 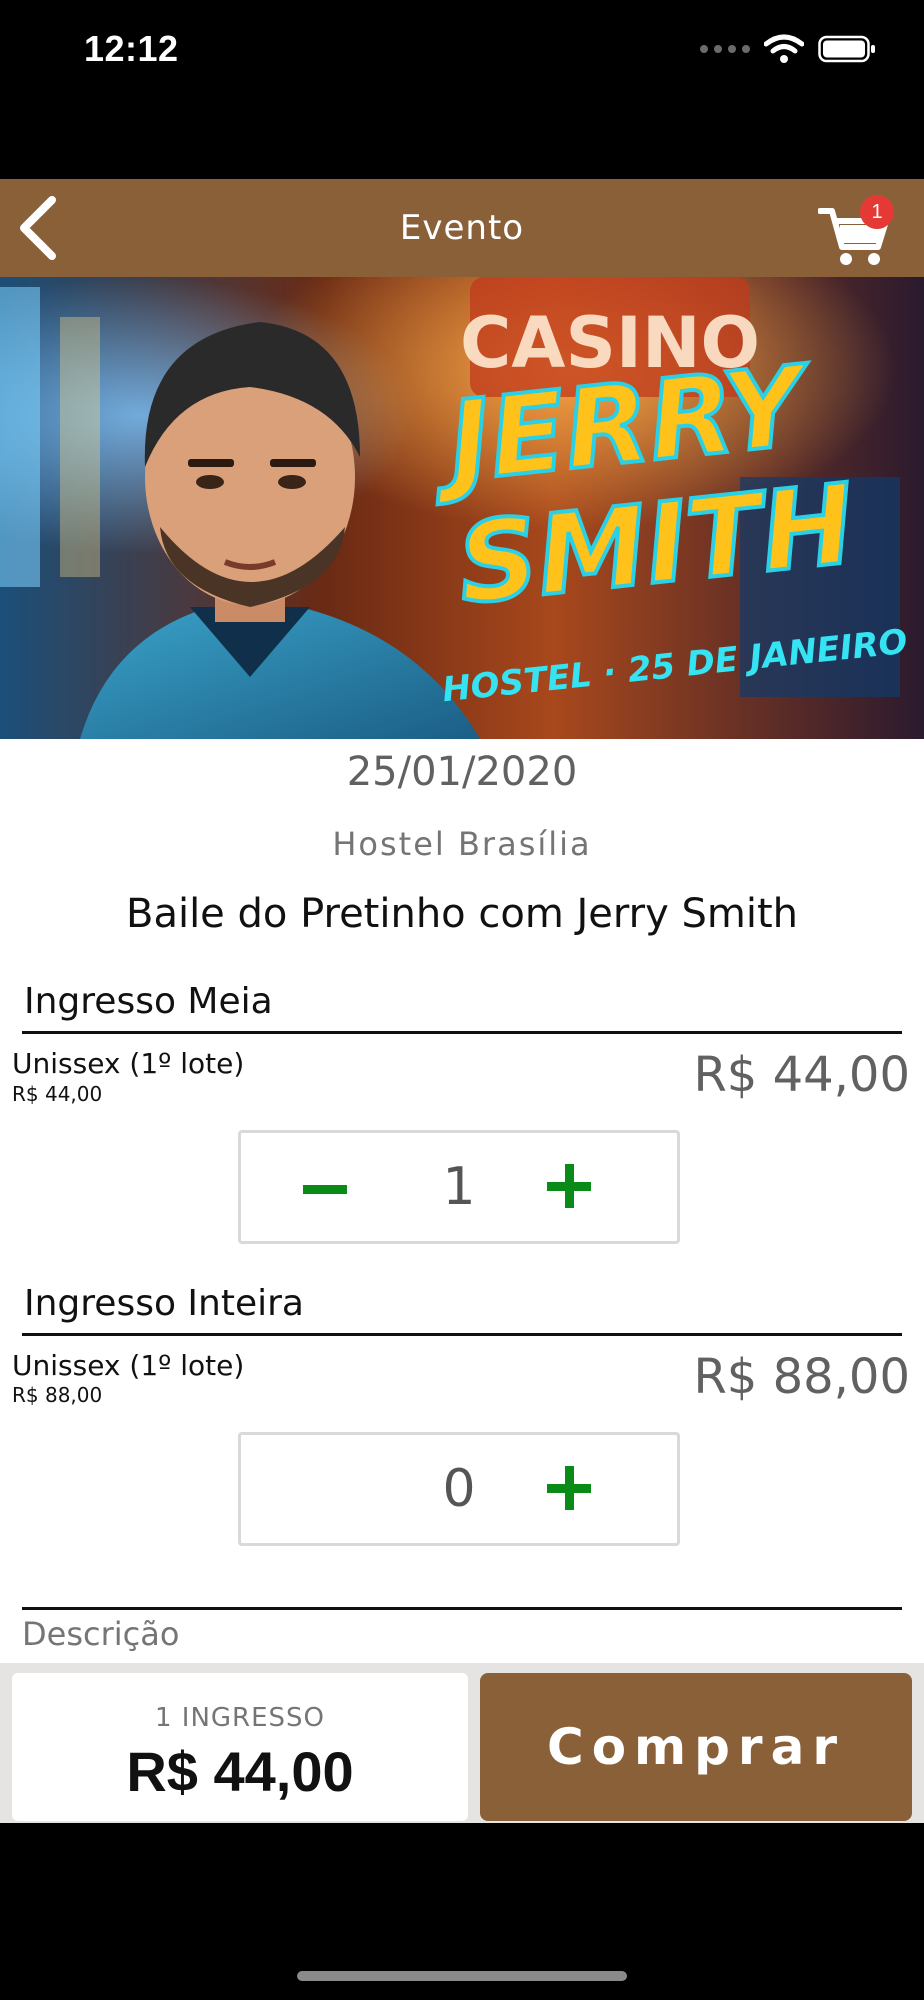 I want to click on home-indicator, so click(x=462, y=1976).